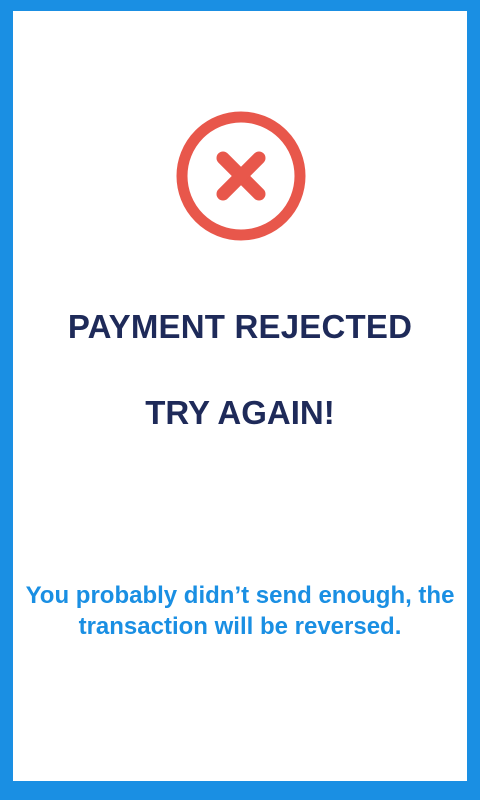 This screenshot has width=480, height=800. What do you see at coordinates (241, 176) in the screenshot?
I see `error-x-circle-icon` at bounding box center [241, 176].